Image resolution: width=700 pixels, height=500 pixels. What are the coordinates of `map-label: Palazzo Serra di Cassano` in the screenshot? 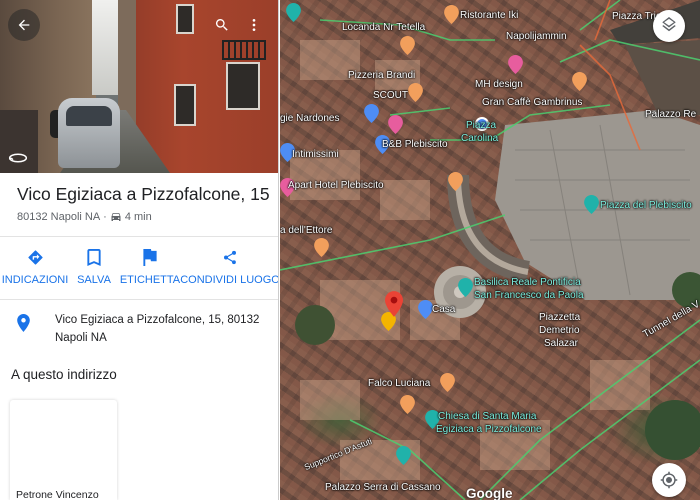 It's located at (383, 487).